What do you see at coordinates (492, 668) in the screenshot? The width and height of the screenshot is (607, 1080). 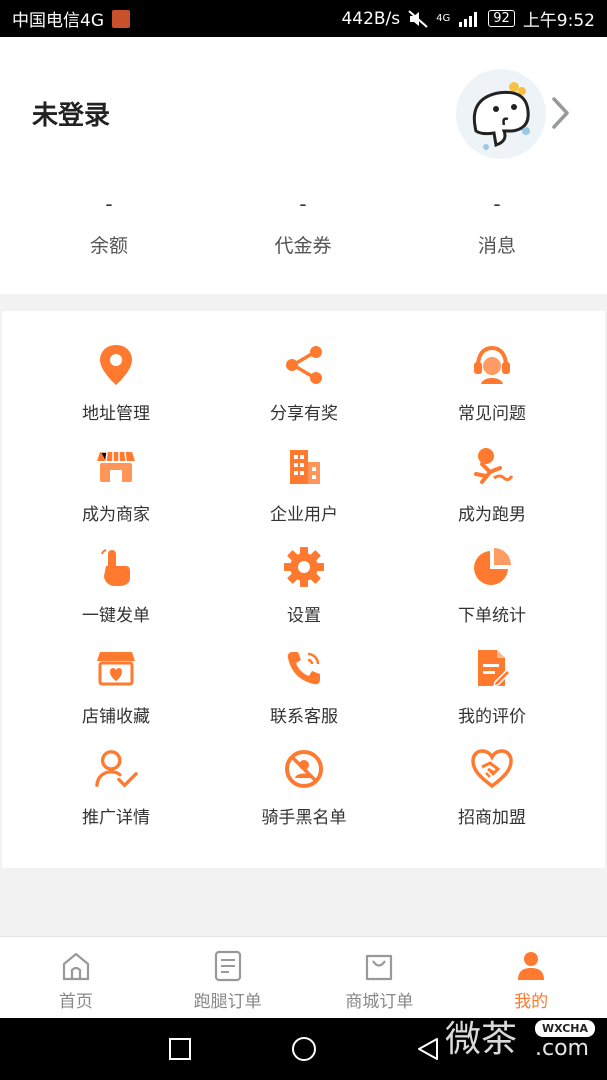 I see `document-edit-icon` at bounding box center [492, 668].